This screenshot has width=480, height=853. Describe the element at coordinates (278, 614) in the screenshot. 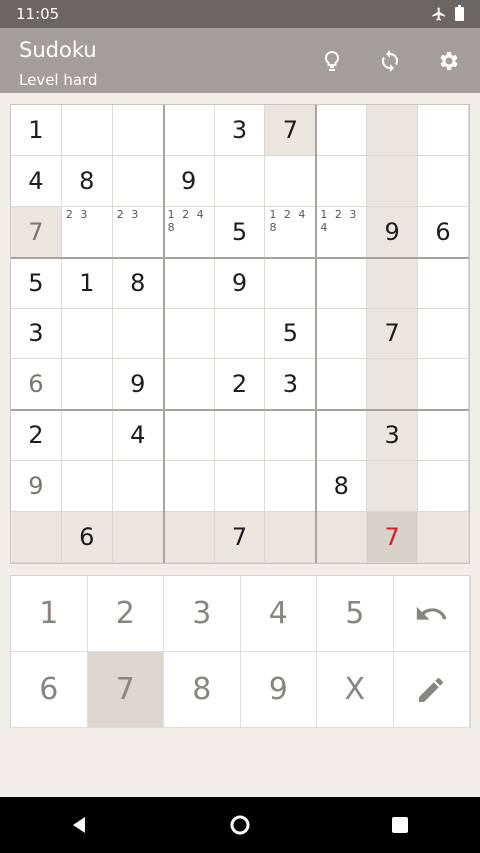

I see `number-key: 4` at that location.